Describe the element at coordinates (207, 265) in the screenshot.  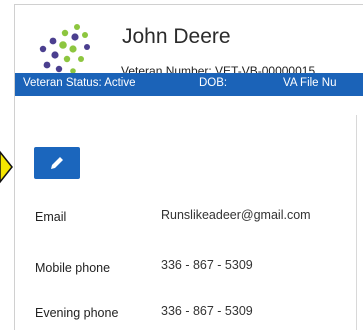
I see `mobile-phone-value: 336 - 867 - 5309` at that location.